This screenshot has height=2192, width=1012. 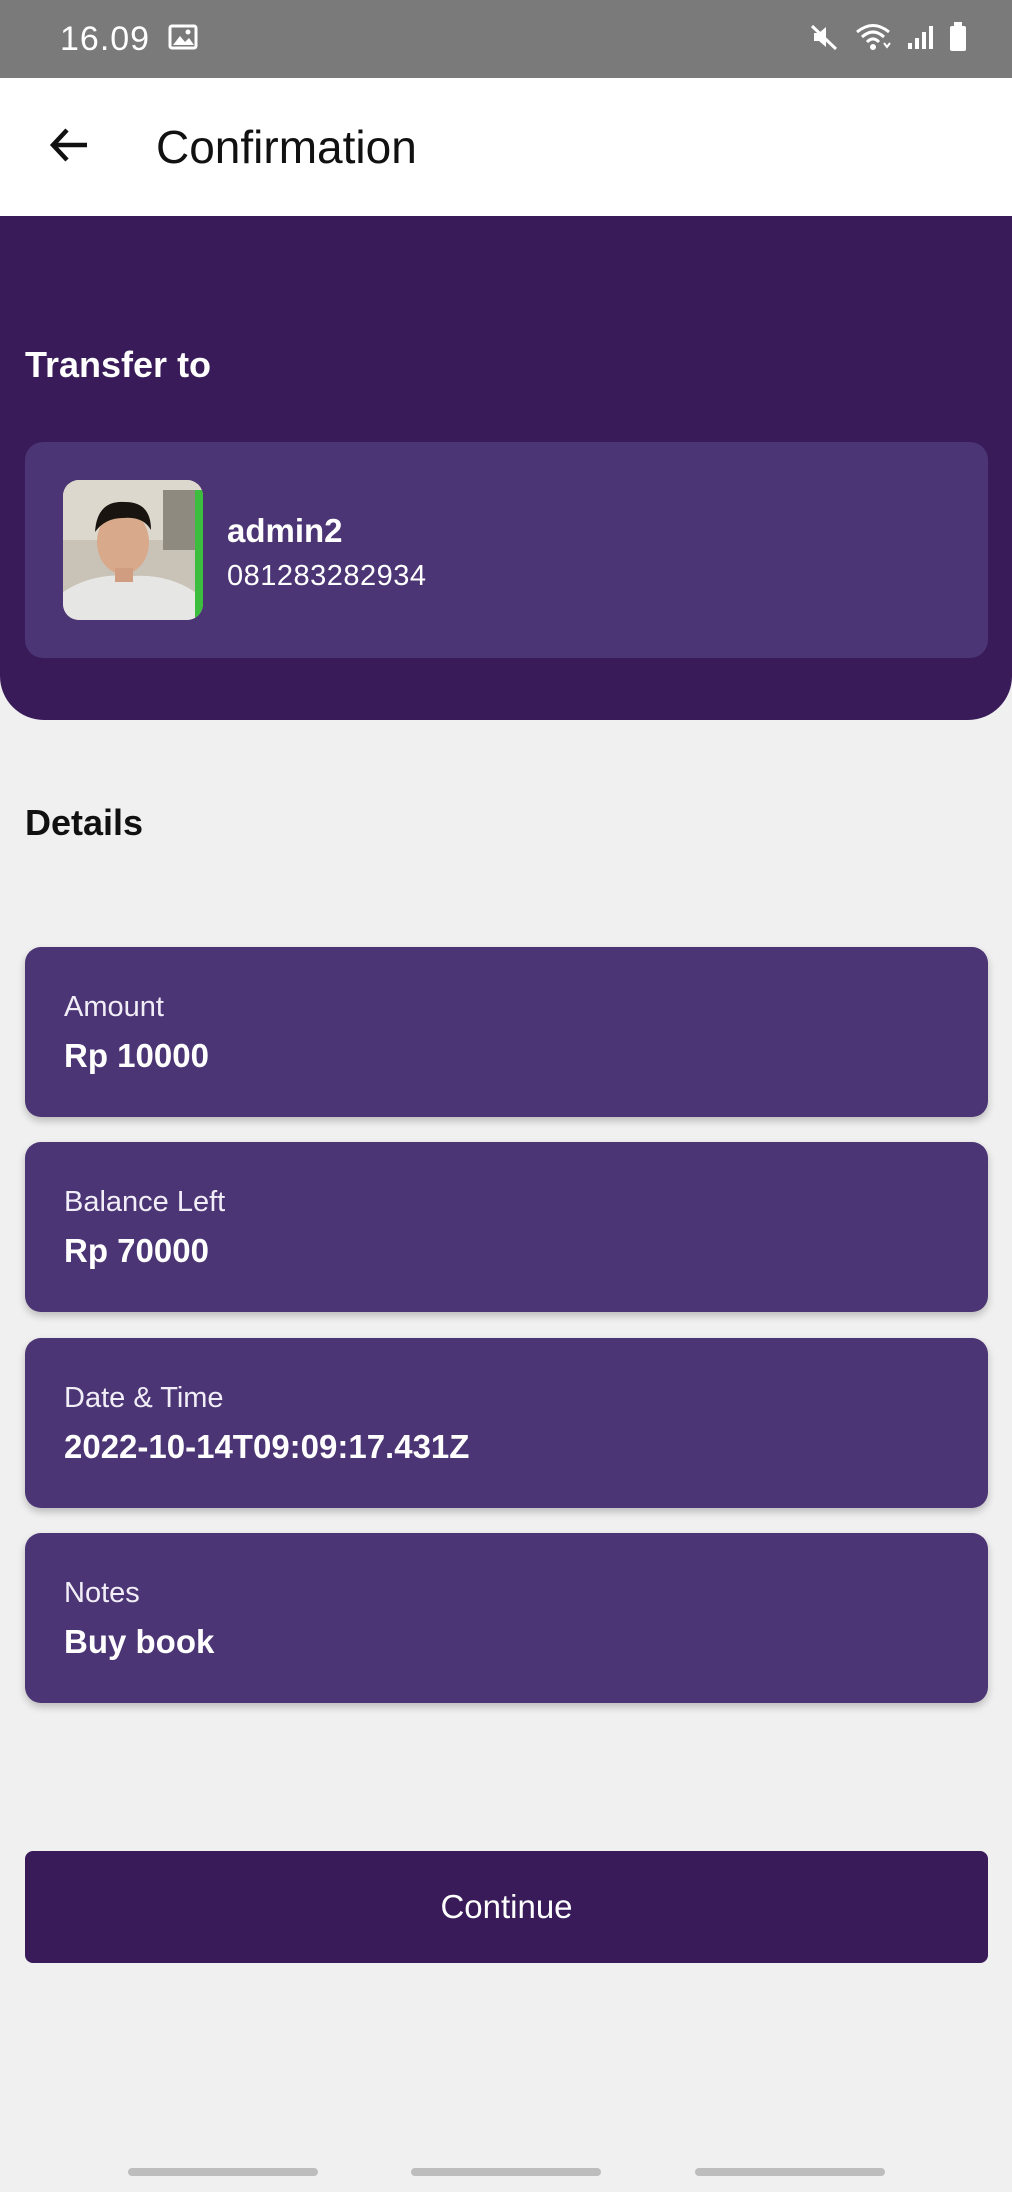 What do you see at coordinates (506, 1423) in the screenshot?
I see `detail-card-datetime: Date & Time 2022-10-14T09:09:17.431Z` at bounding box center [506, 1423].